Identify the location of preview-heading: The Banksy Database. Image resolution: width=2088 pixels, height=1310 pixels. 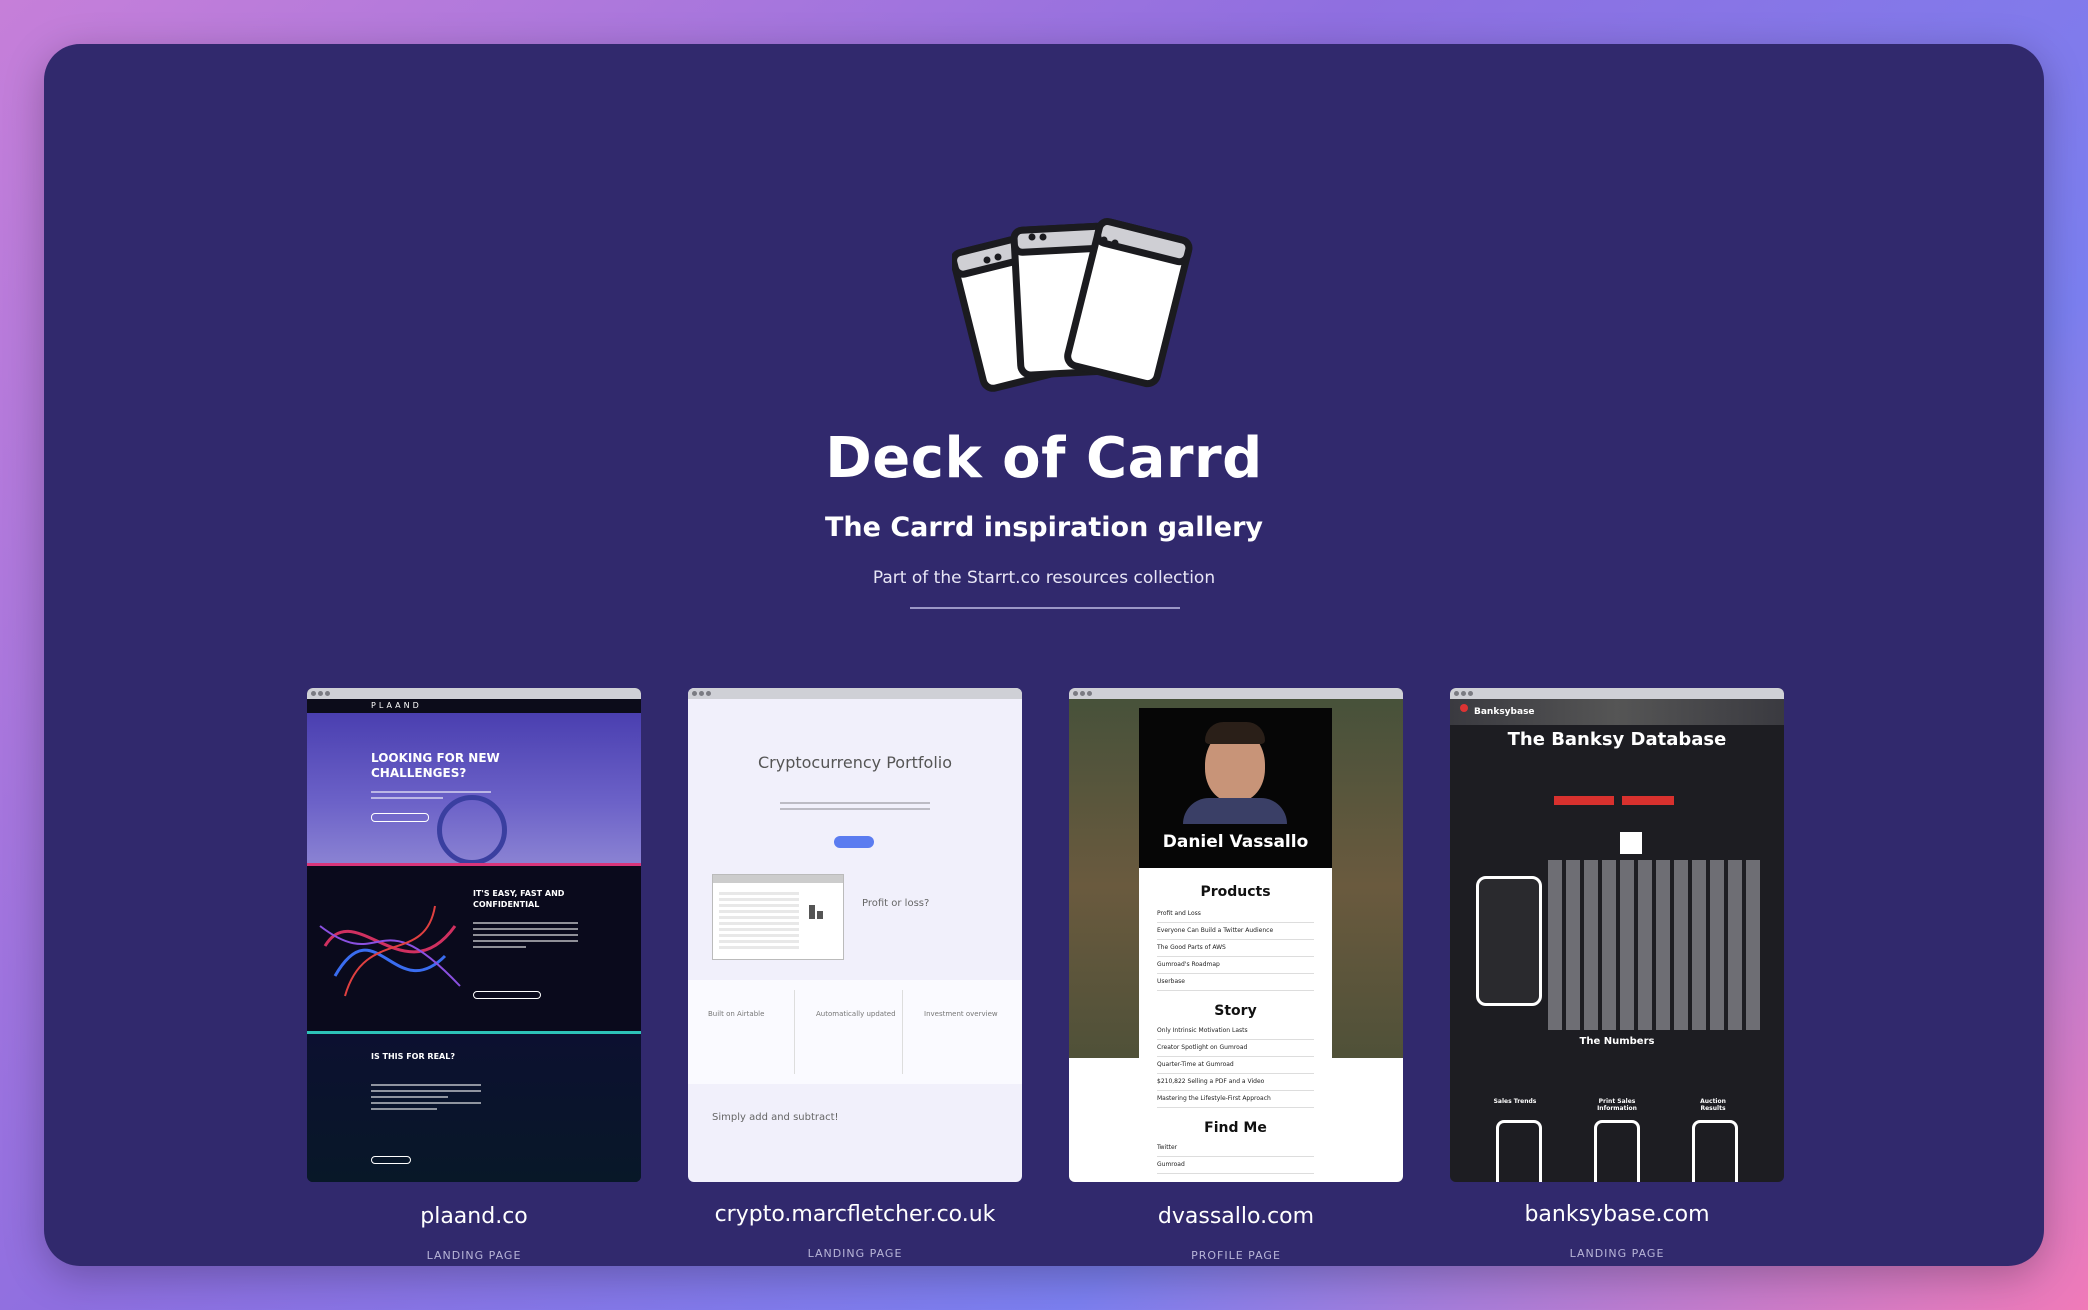
(1617, 739).